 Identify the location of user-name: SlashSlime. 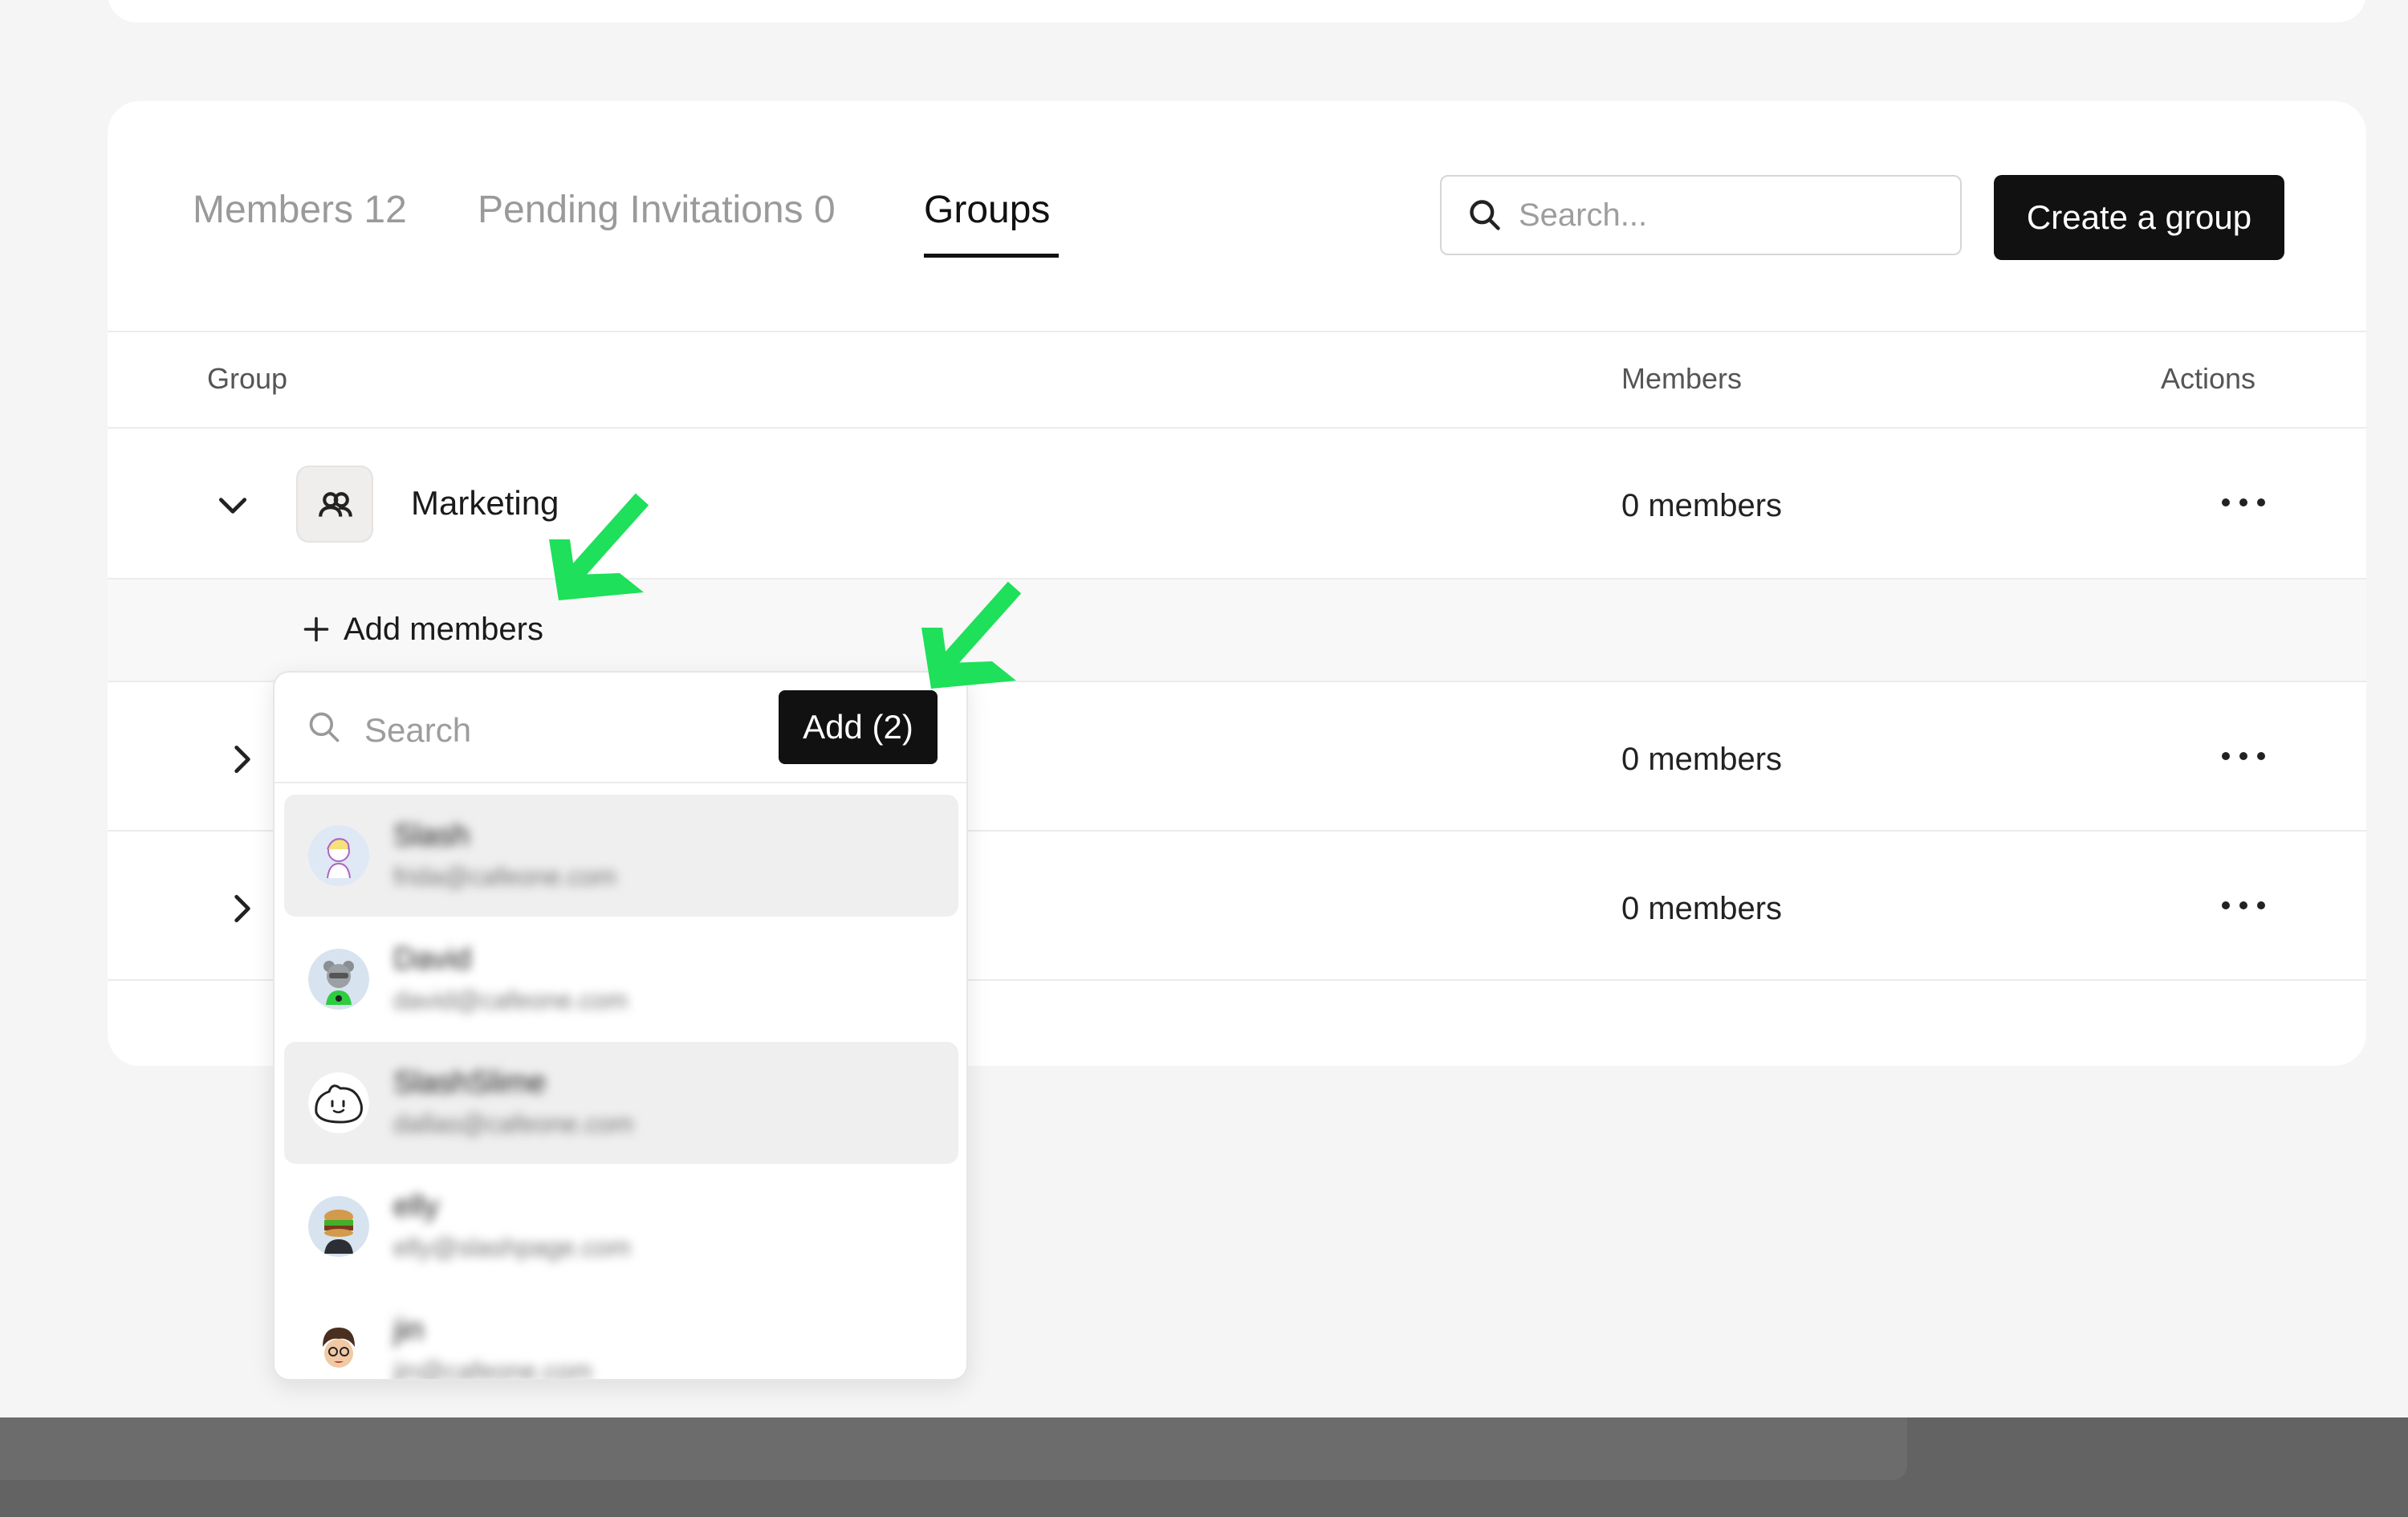
(470, 1083).